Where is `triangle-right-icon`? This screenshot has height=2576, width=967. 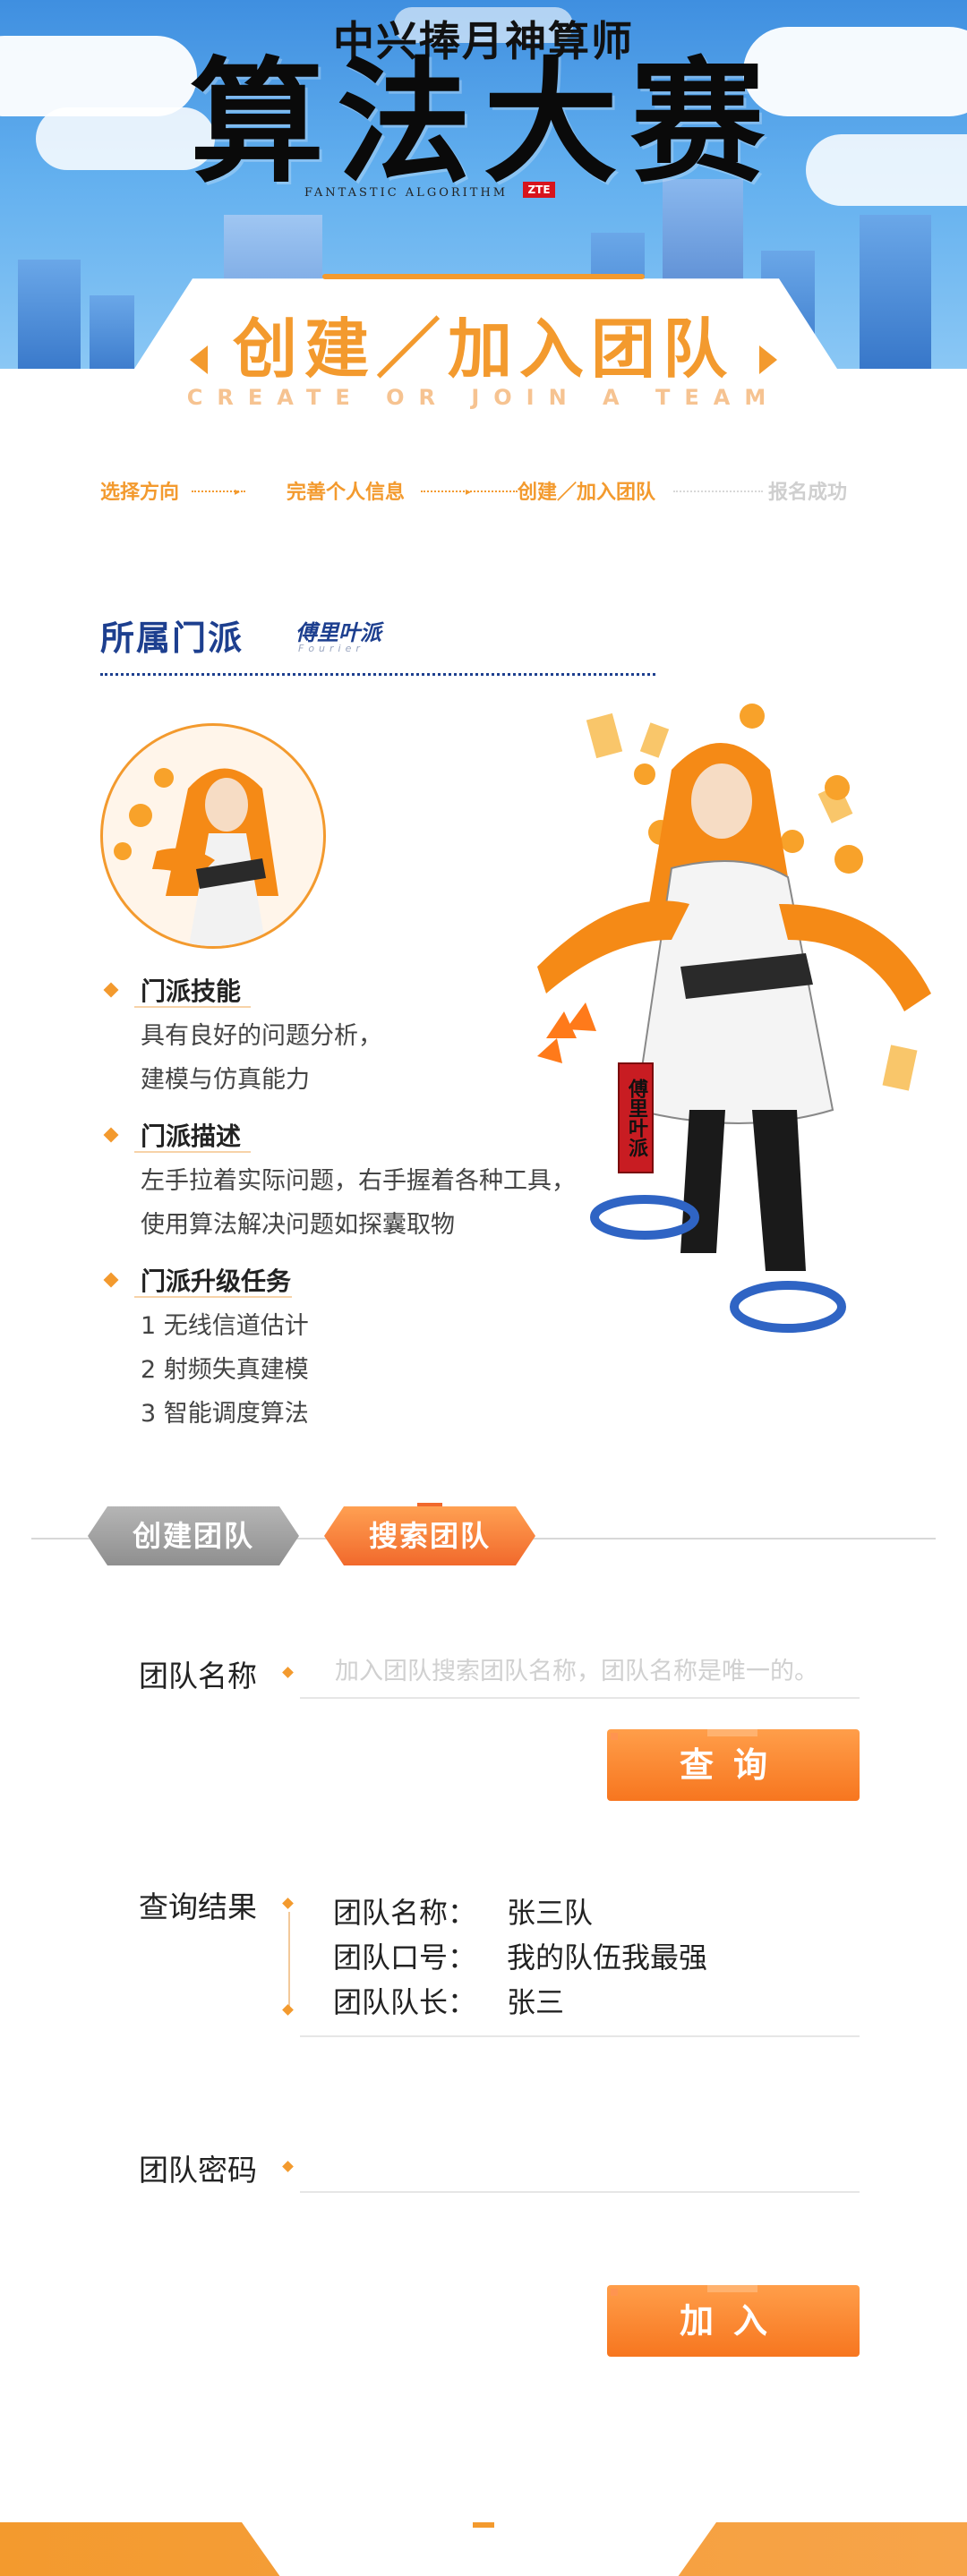 triangle-right-icon is located at coordinates (768, 359).